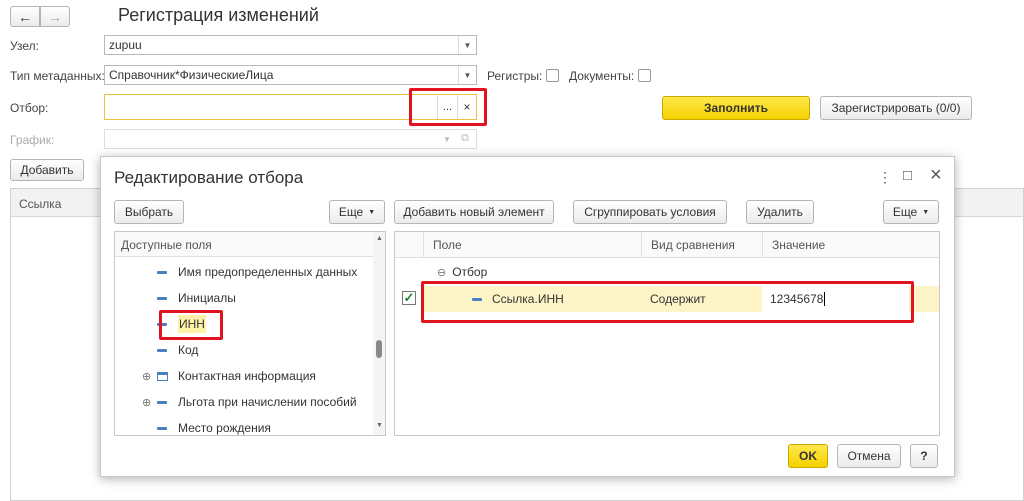 The image size is (1024, 501). Describe the element at coordinates (936, 175) in the screenshot. I see `close-icon: ×` at that location.